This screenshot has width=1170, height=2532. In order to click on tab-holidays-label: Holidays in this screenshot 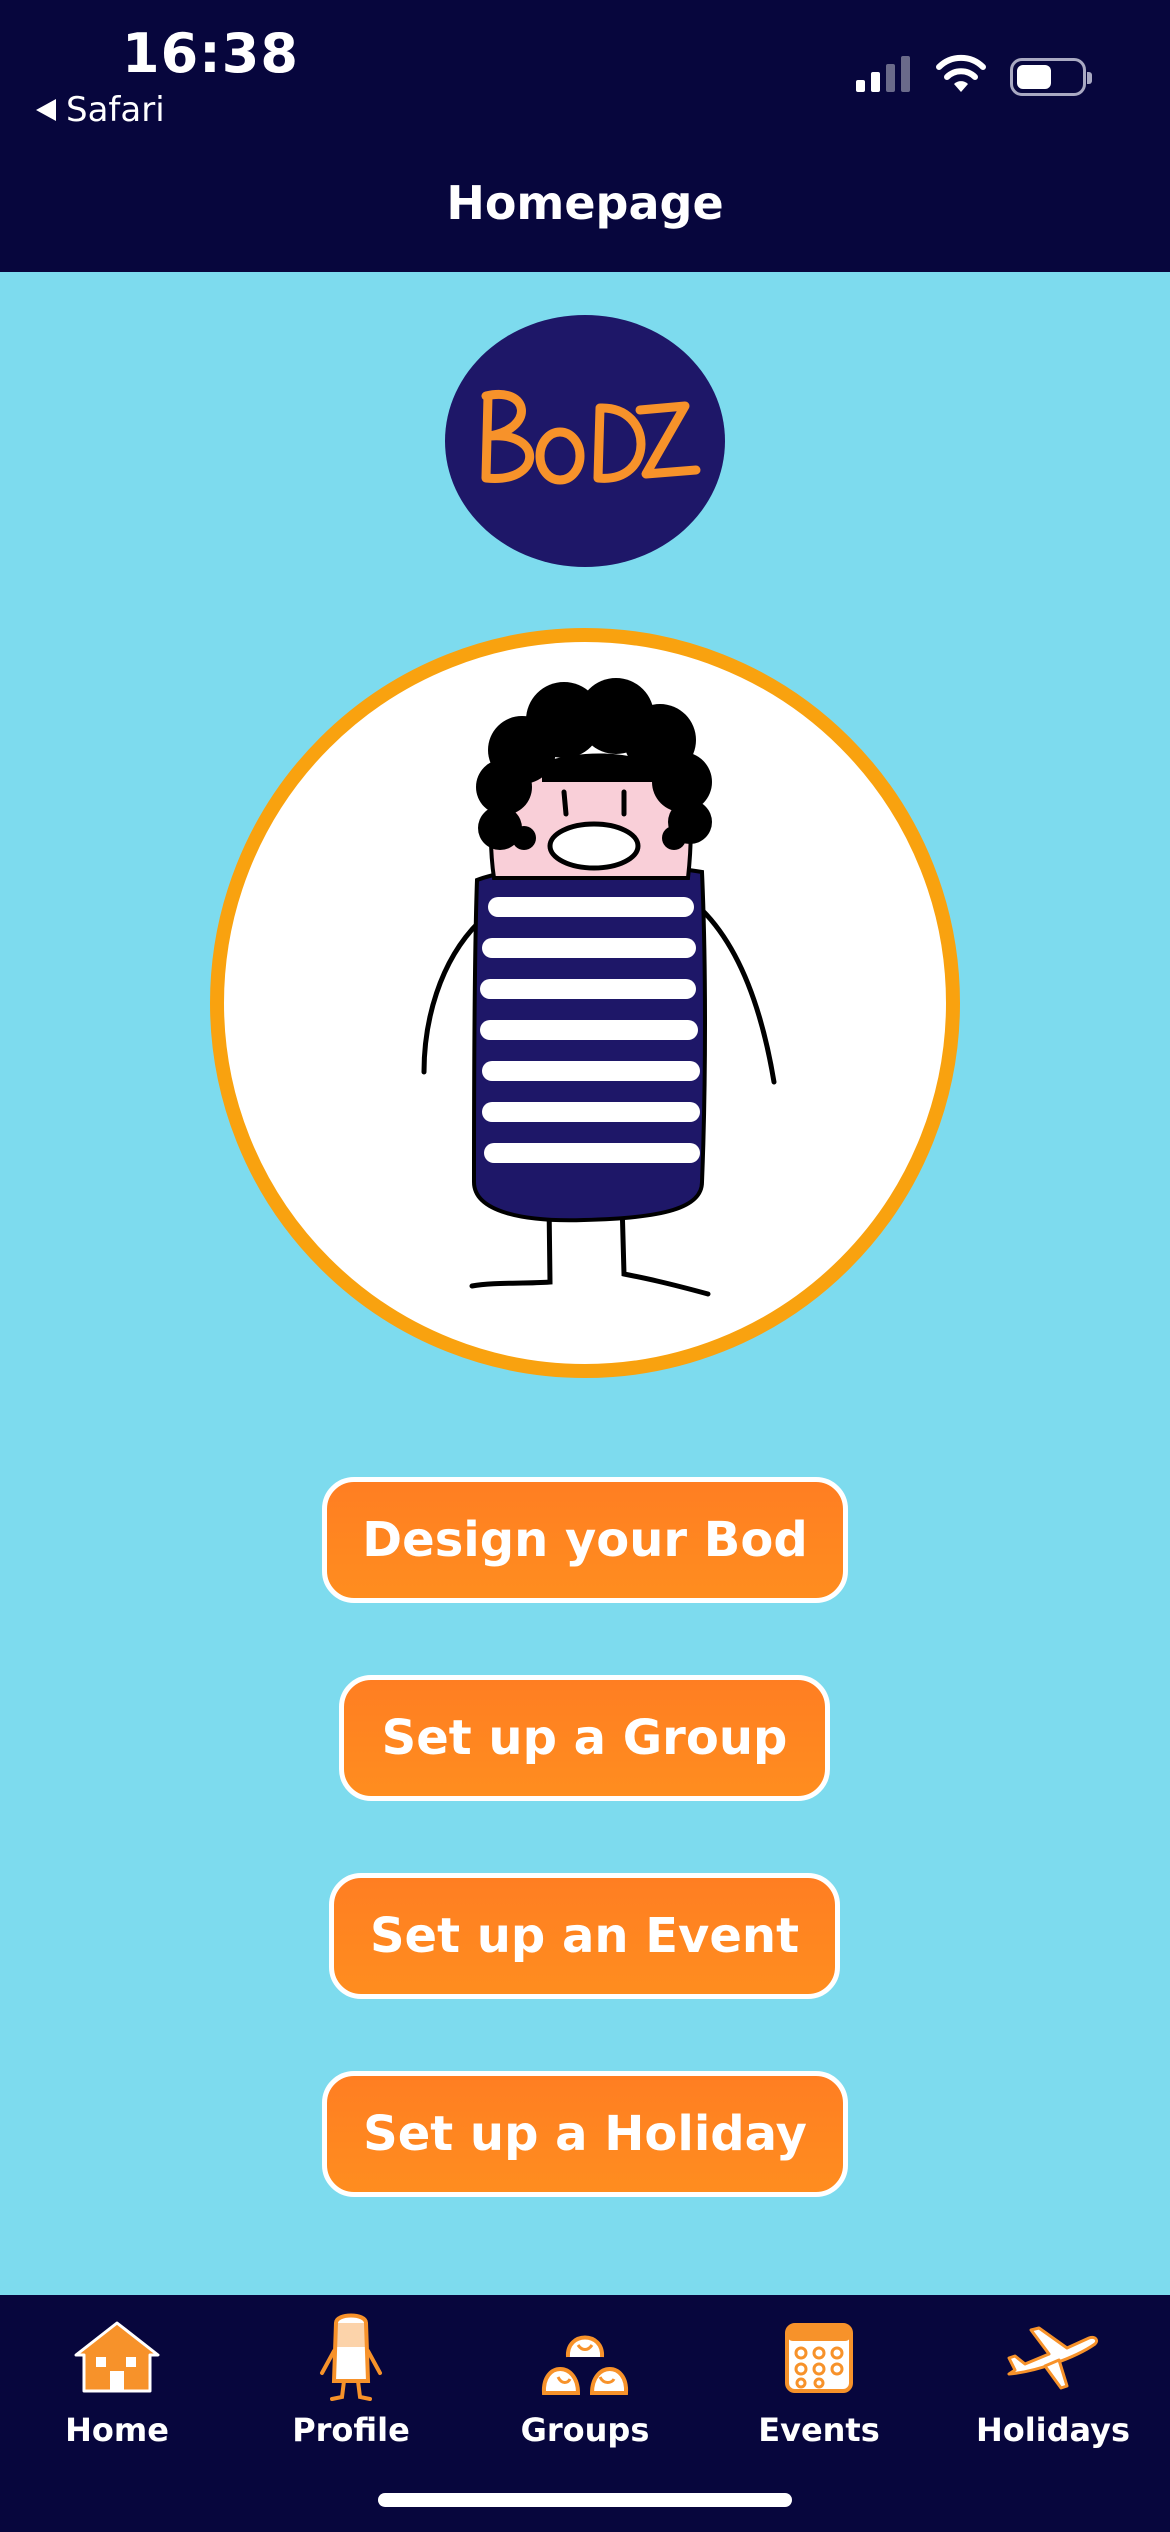, I will do `click(1053, 2430)`.